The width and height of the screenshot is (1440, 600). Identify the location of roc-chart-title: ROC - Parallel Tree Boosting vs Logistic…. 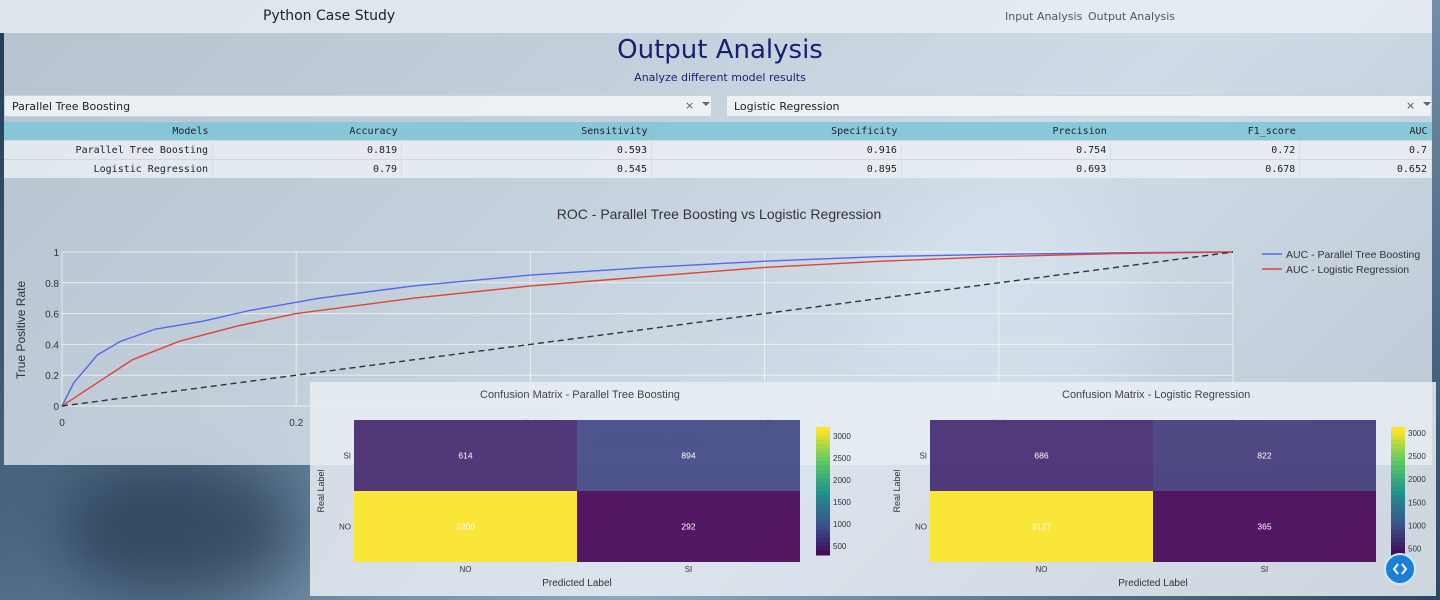
(719, 214).